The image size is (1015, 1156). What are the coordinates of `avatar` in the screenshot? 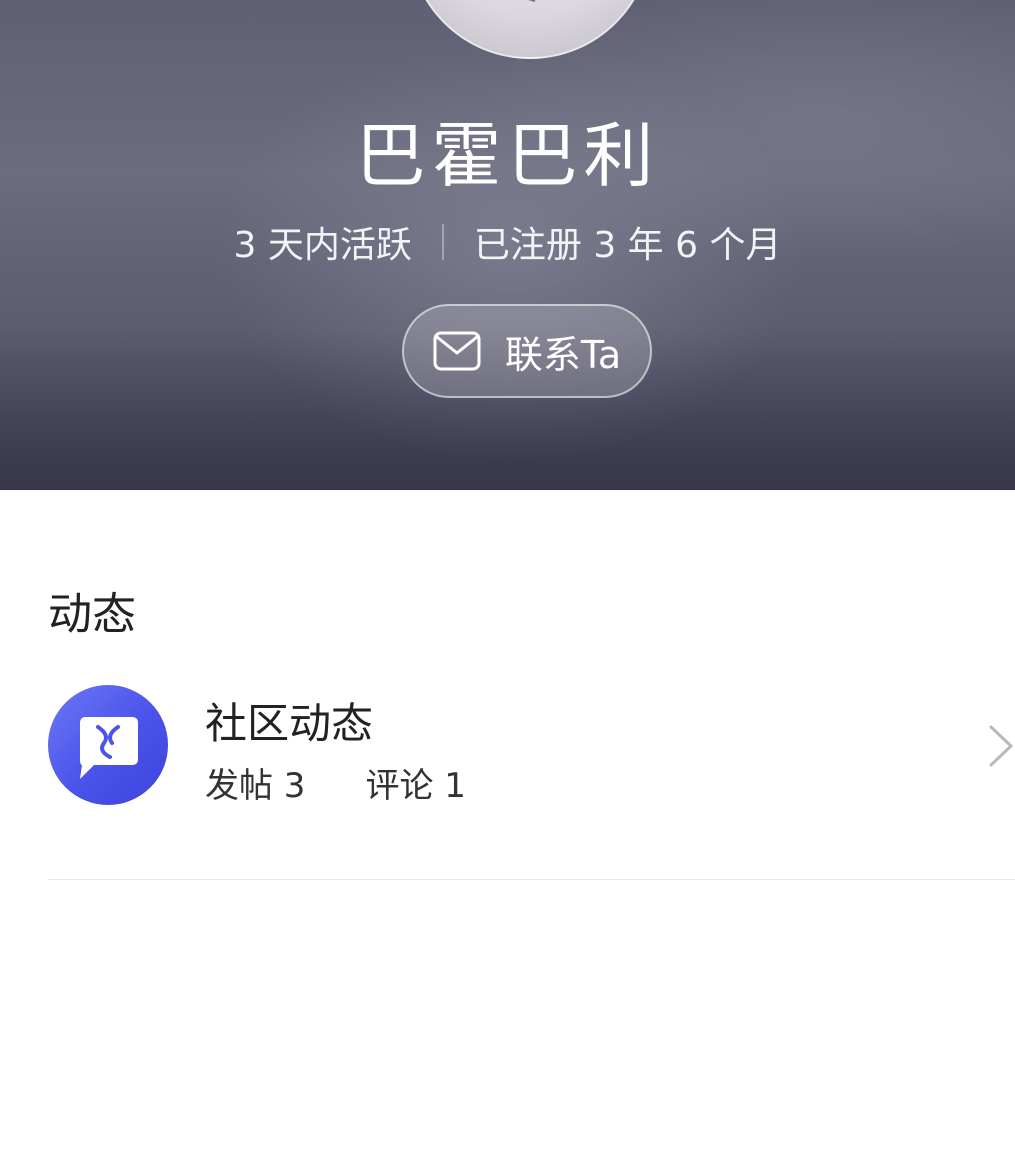 It's located at (530, 29).